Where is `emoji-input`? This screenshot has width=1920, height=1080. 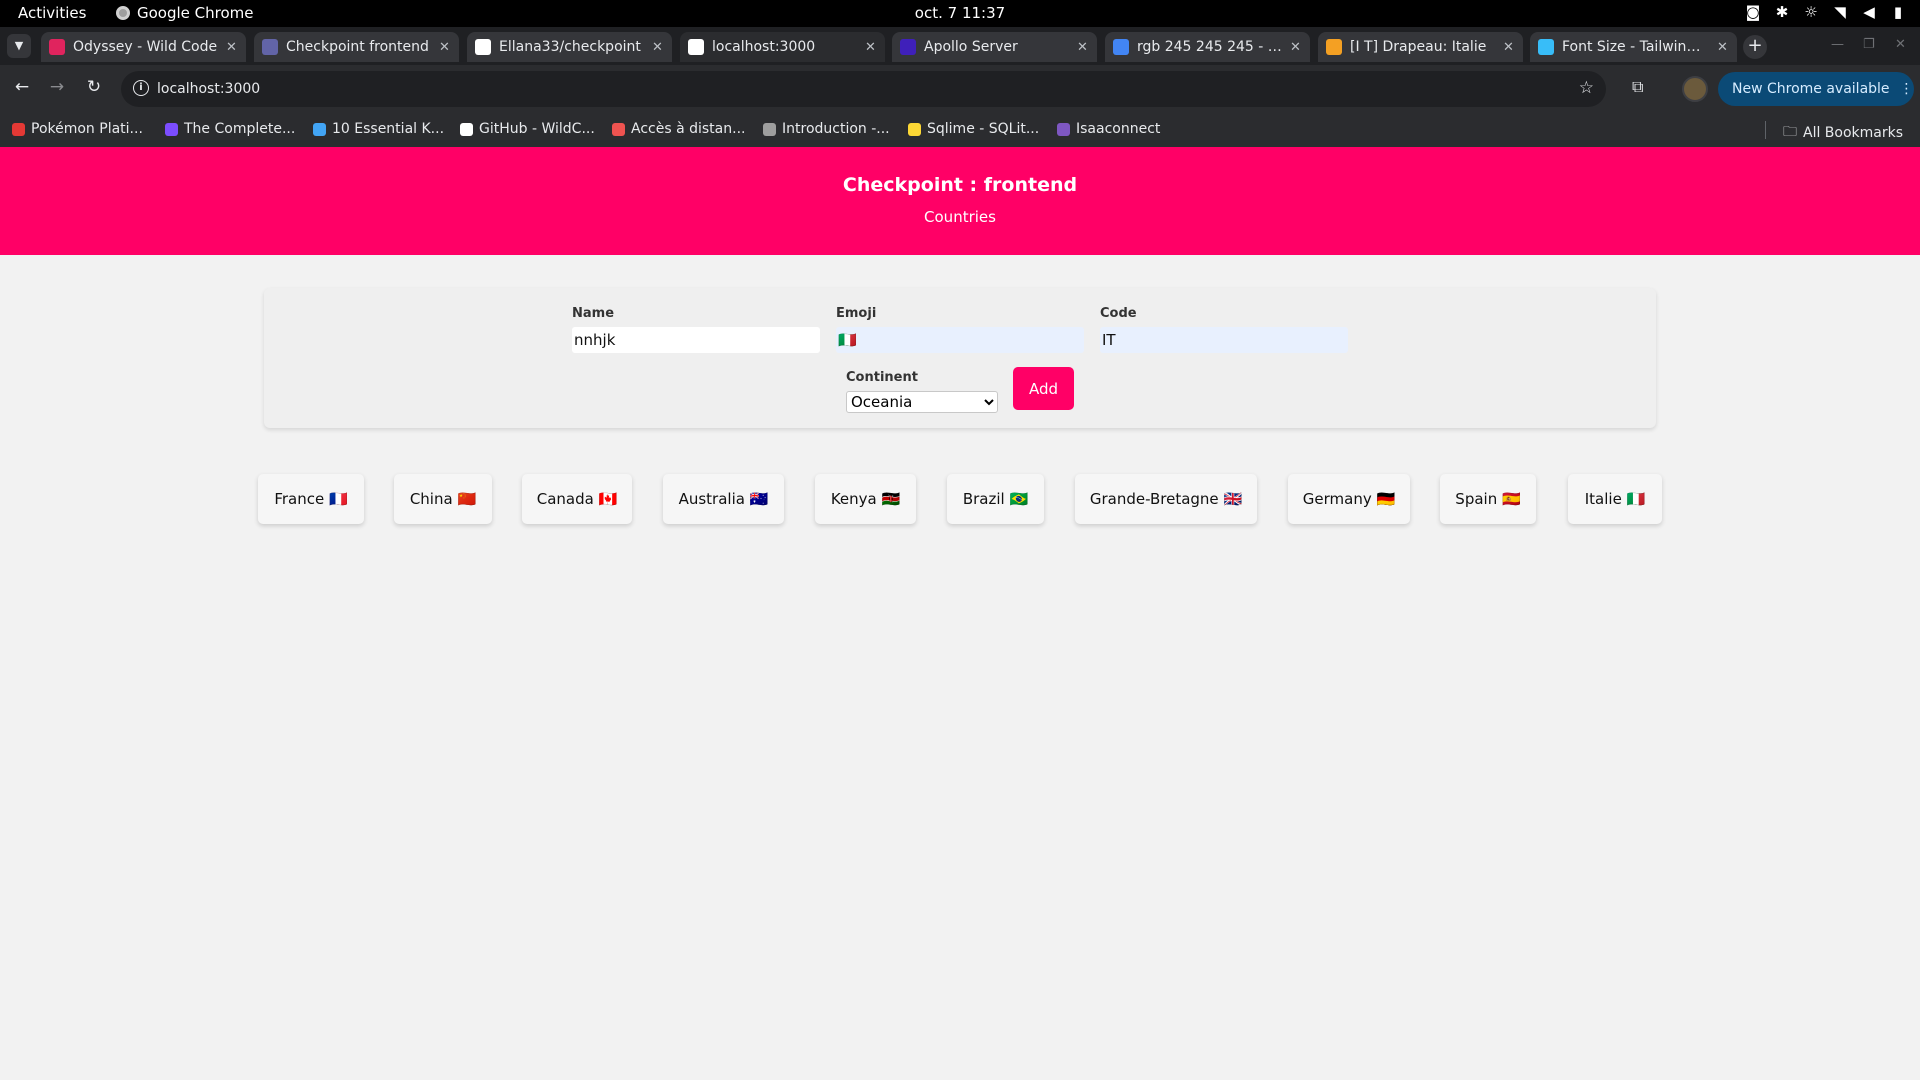 emoji-input is located at coordinates (960, 340).